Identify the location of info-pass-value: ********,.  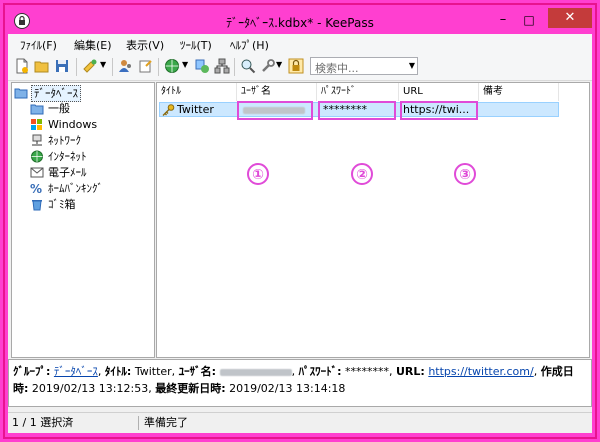
(369, 371).